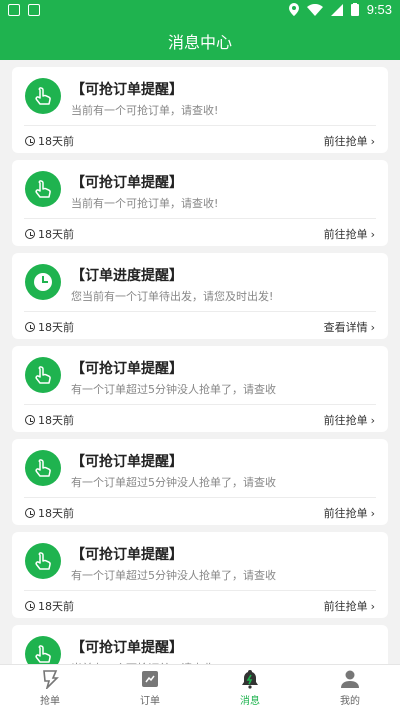 This screenshot has width=400, height=711. I want to click on tab-label: 我的, so click(350, 701).